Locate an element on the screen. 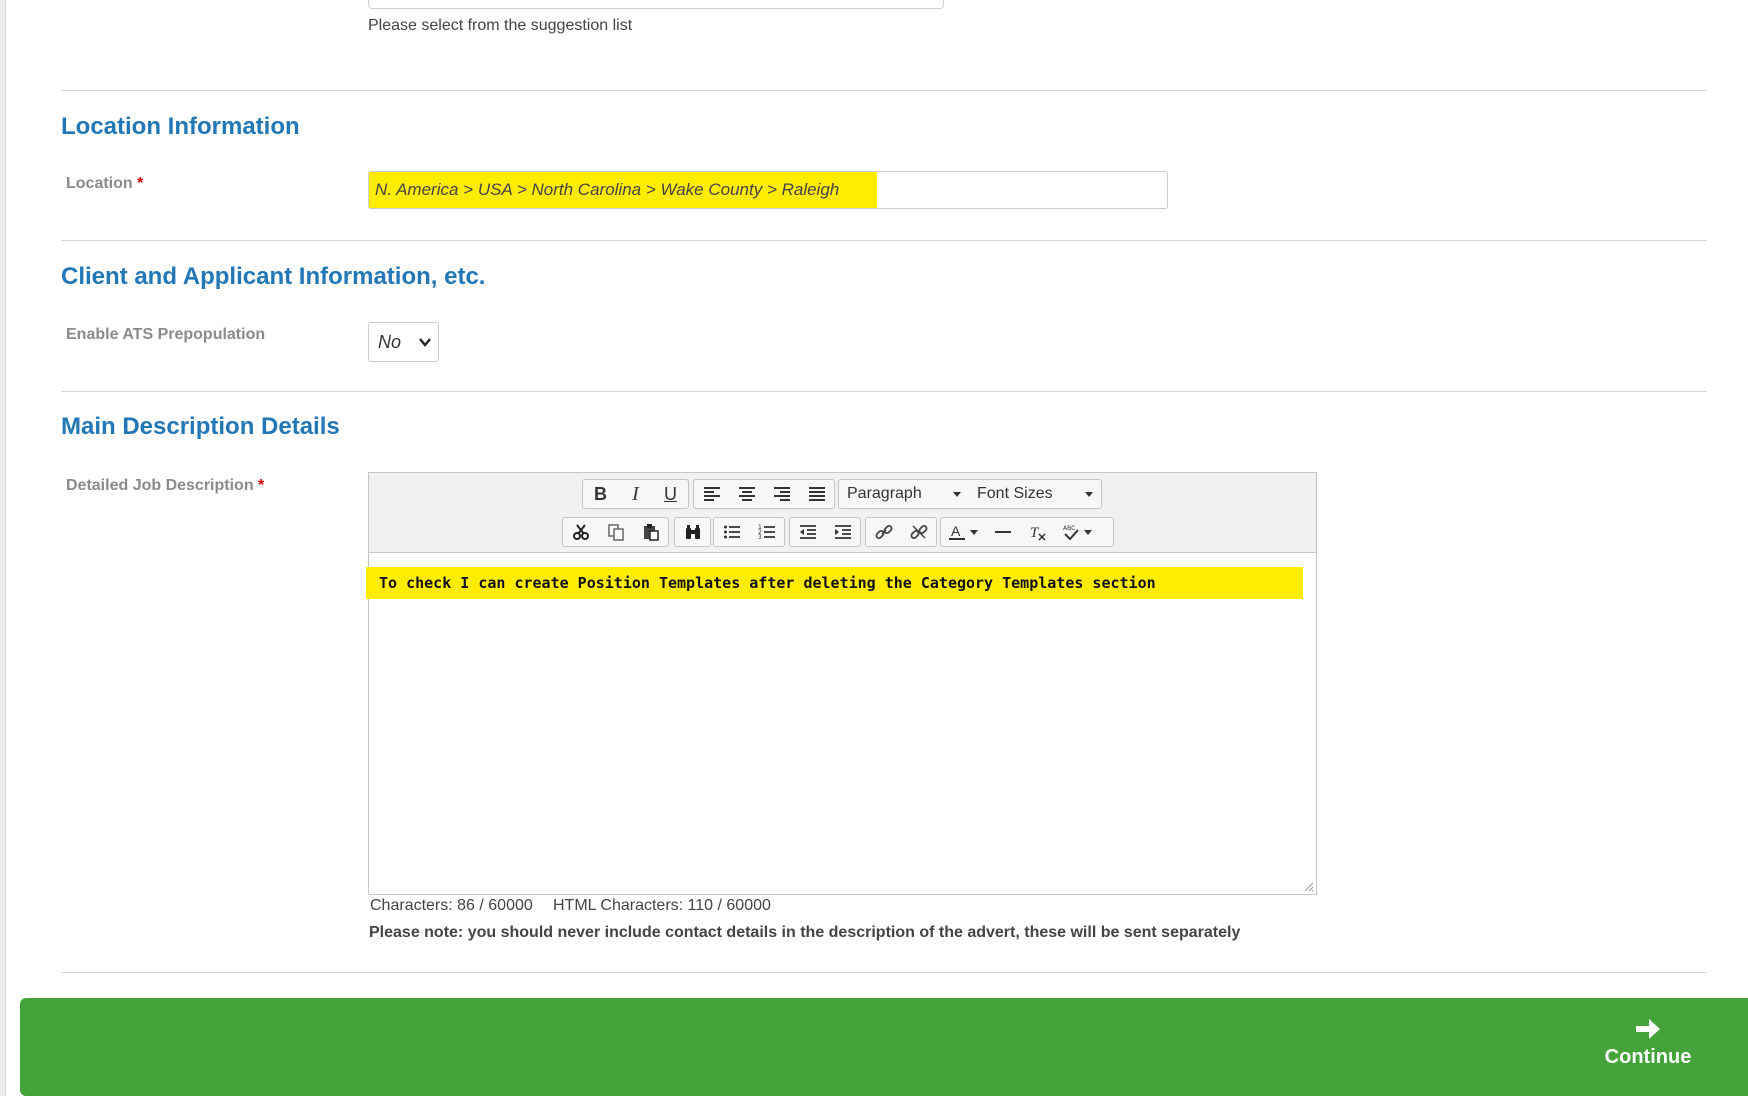 This screenshot has width=1748, height=1096. align-justify-button is located at coordinates (816, 494).